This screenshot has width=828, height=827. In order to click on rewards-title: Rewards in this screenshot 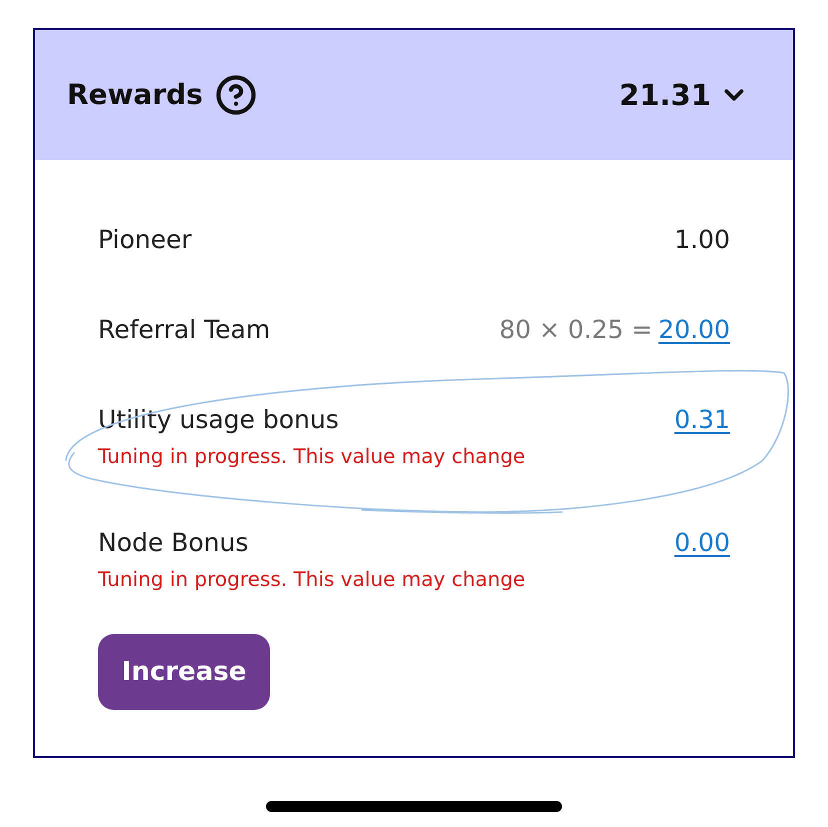, I will do `click(135, 95)`.